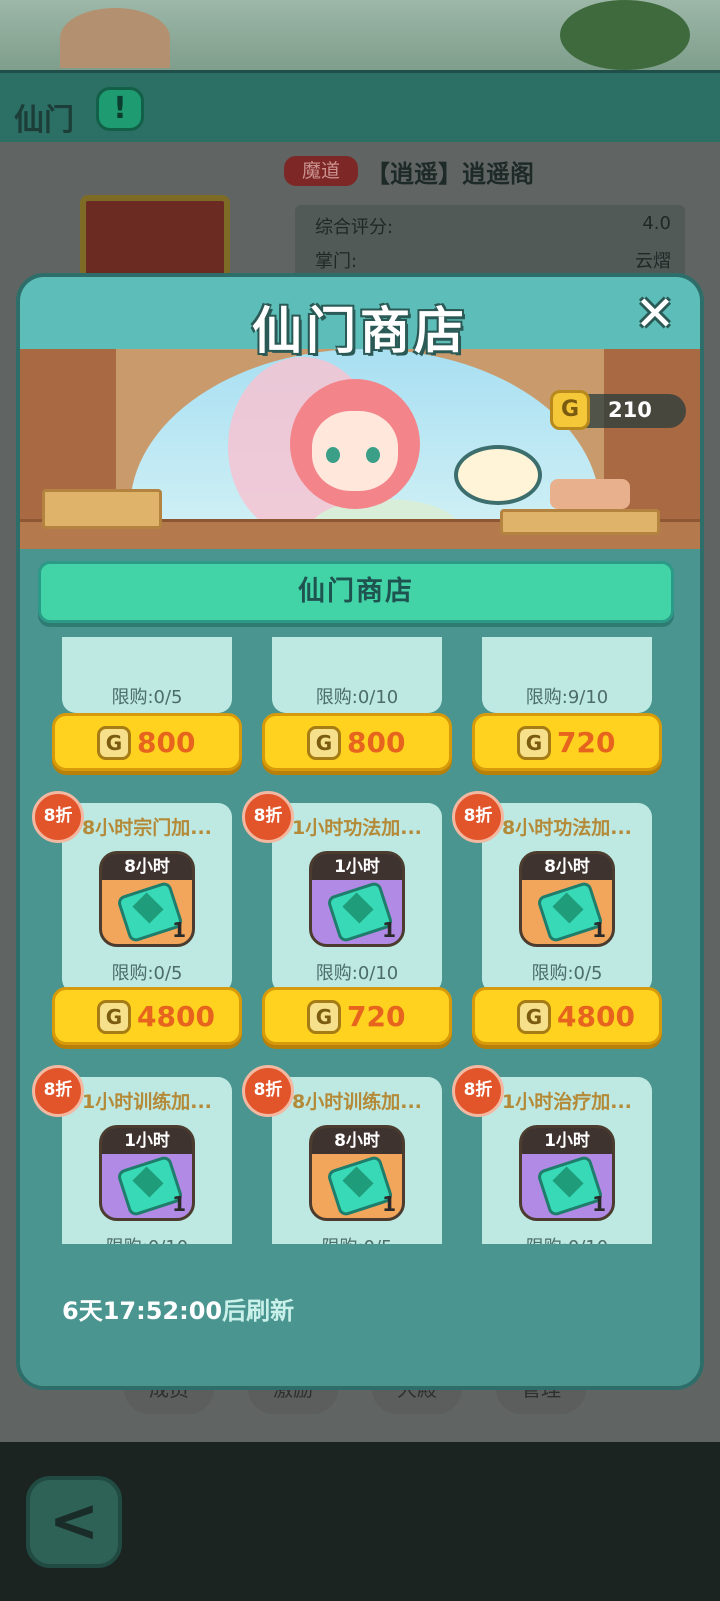 This screenshot has width=720, height=1601. What do you see at coordinates (590, 494) in the screenshot?
I see `scroll-stack` at bounding box center [590, 494].